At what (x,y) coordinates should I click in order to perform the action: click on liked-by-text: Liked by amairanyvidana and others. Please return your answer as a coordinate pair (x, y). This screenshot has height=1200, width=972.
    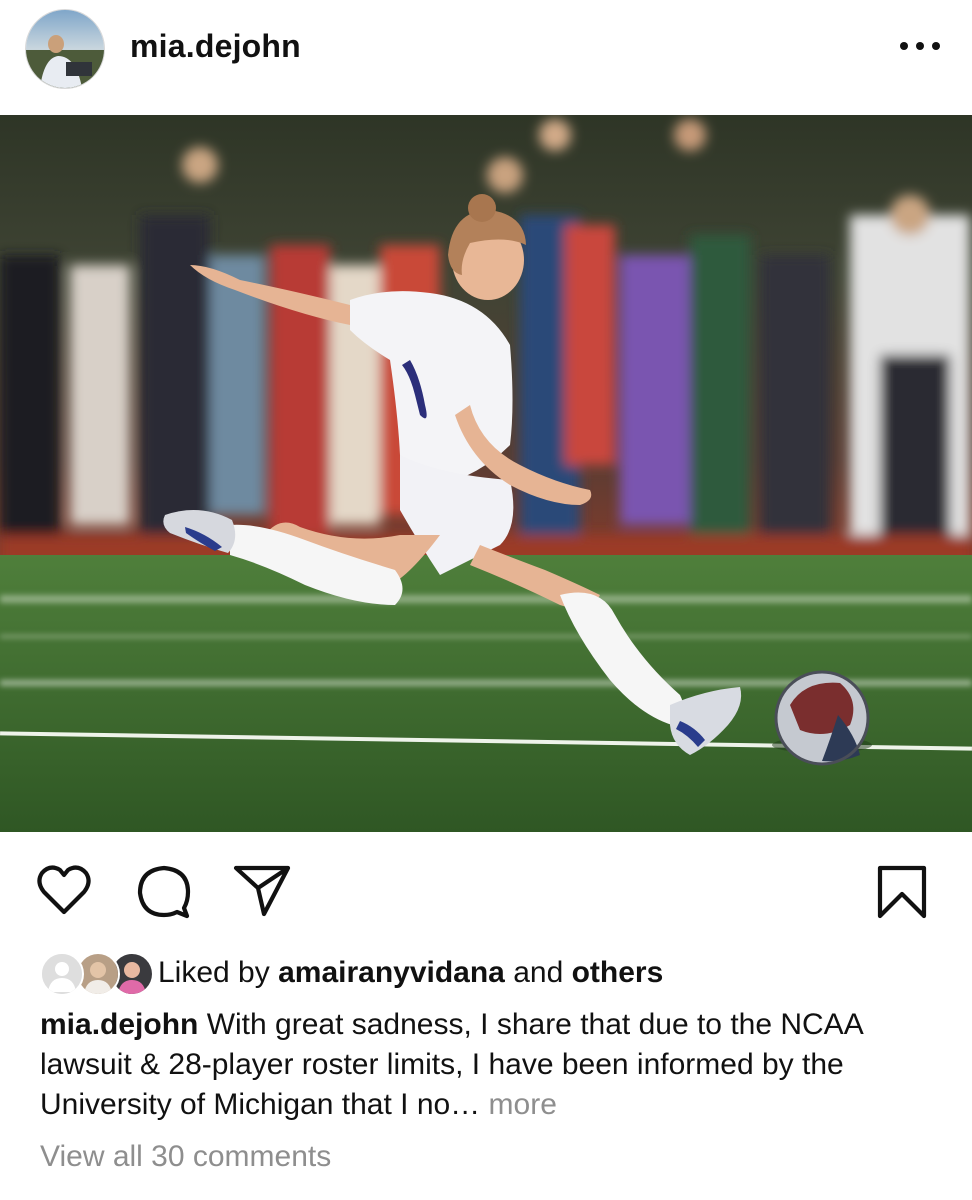
    Looking at the image, I should click on (410, 973).